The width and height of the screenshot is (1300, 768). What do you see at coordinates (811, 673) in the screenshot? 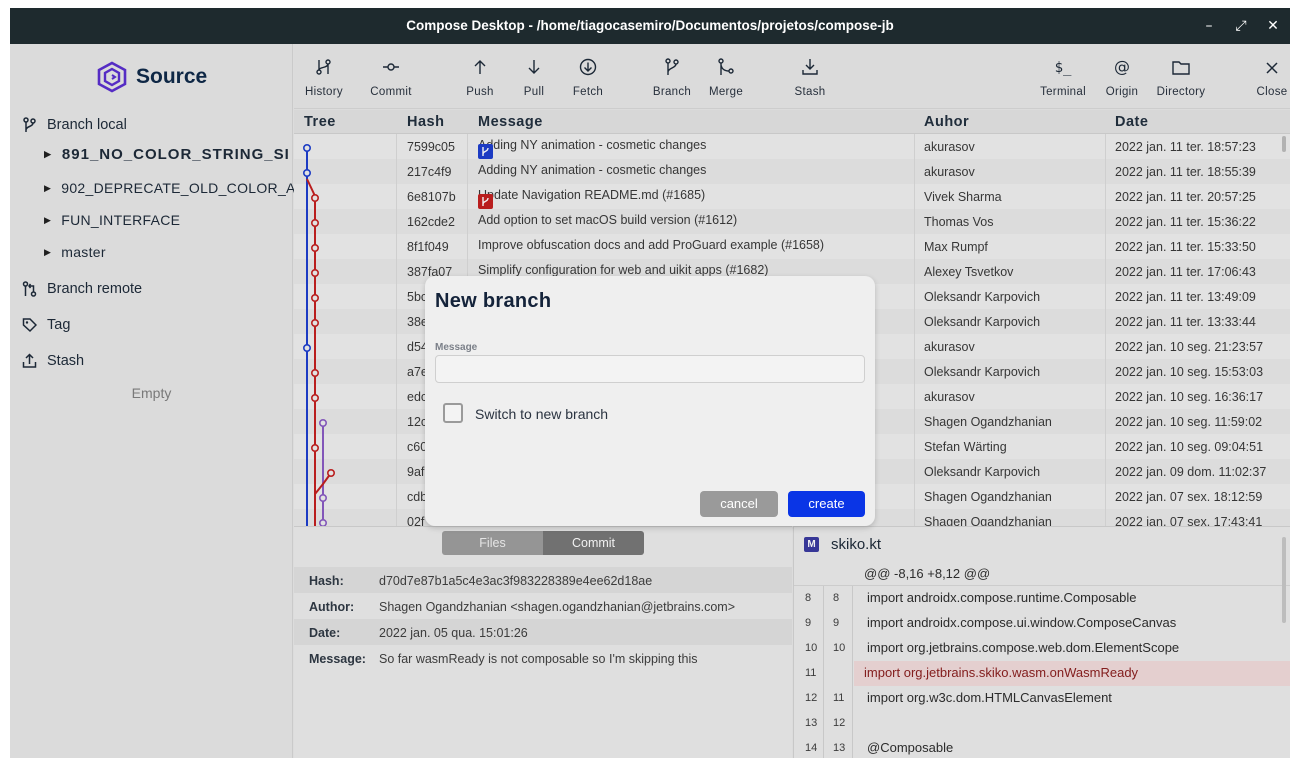
I see `old-line-number: 11` at bounding box center [811, 673].